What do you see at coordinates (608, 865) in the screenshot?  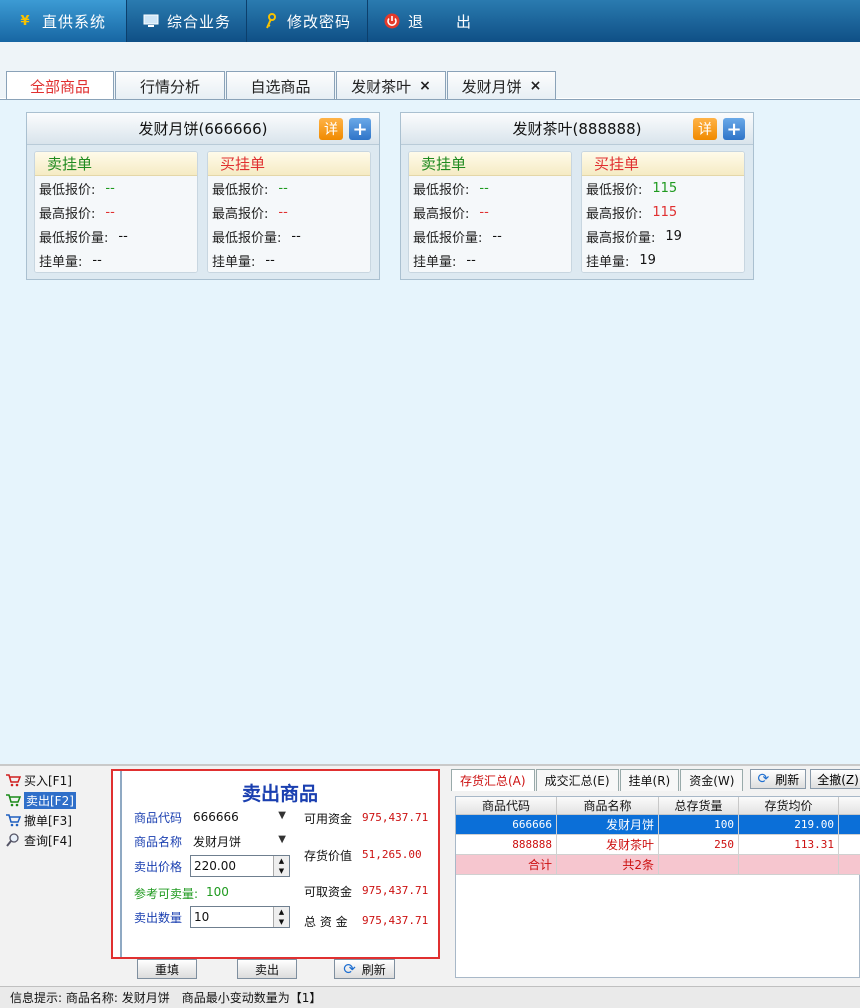 I see `cell-total-count: 共2条` at bounding box center [608, 865].